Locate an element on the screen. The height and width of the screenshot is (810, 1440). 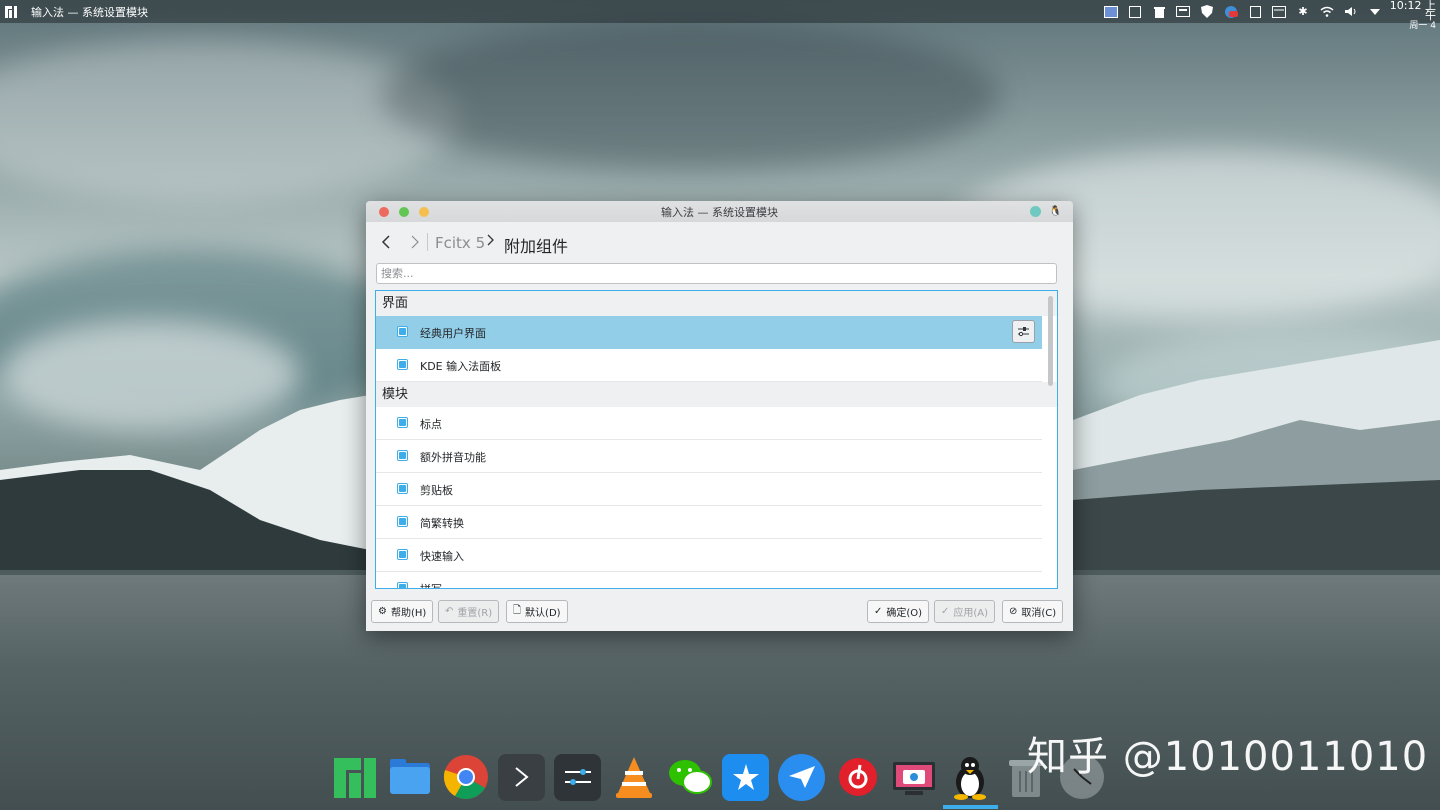
on-all-desktops-icon is located at coordinates (1035, 211).